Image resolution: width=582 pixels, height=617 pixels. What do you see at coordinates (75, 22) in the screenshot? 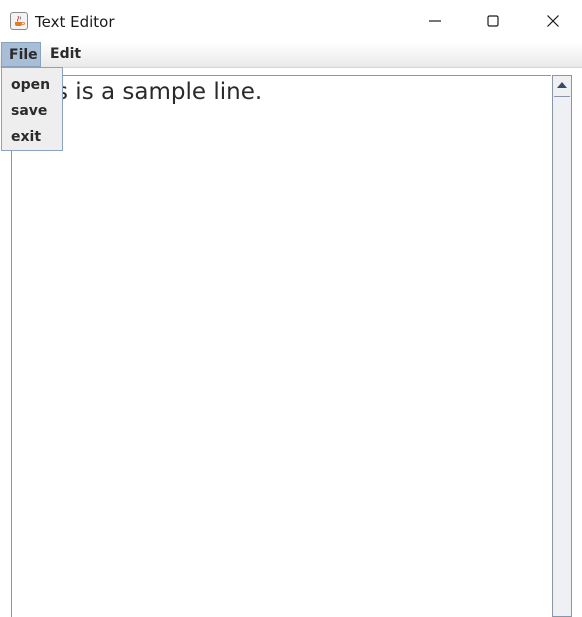
I see `window-title: Text Editor` at bounding box center [75, 22].